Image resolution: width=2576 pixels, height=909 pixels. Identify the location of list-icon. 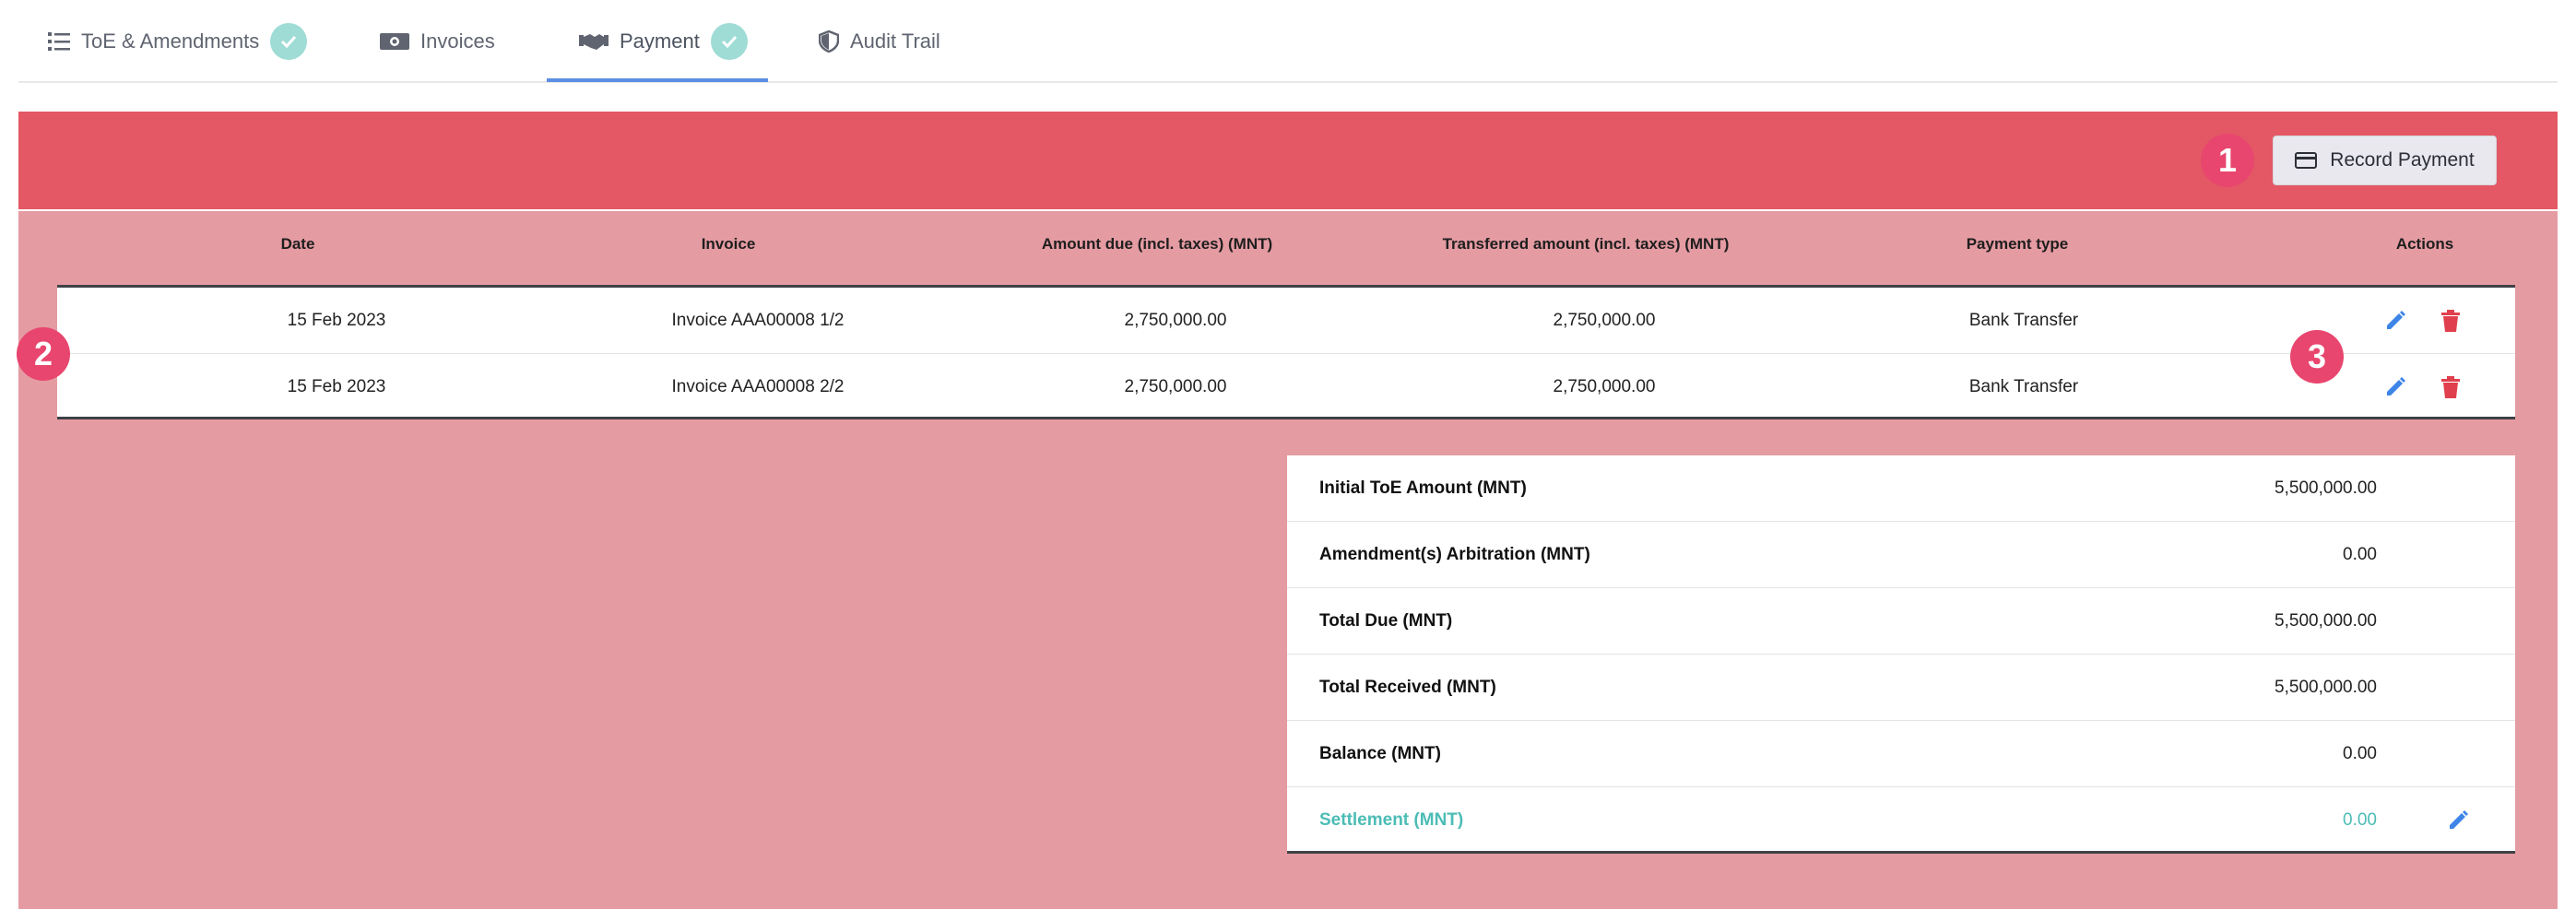
(59, 41).